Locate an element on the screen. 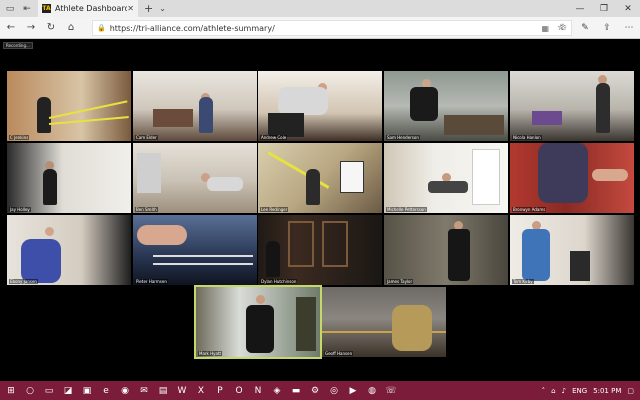 The image size is (640, 400). photos-icon: ◈ is located at coordinates (277, 391).